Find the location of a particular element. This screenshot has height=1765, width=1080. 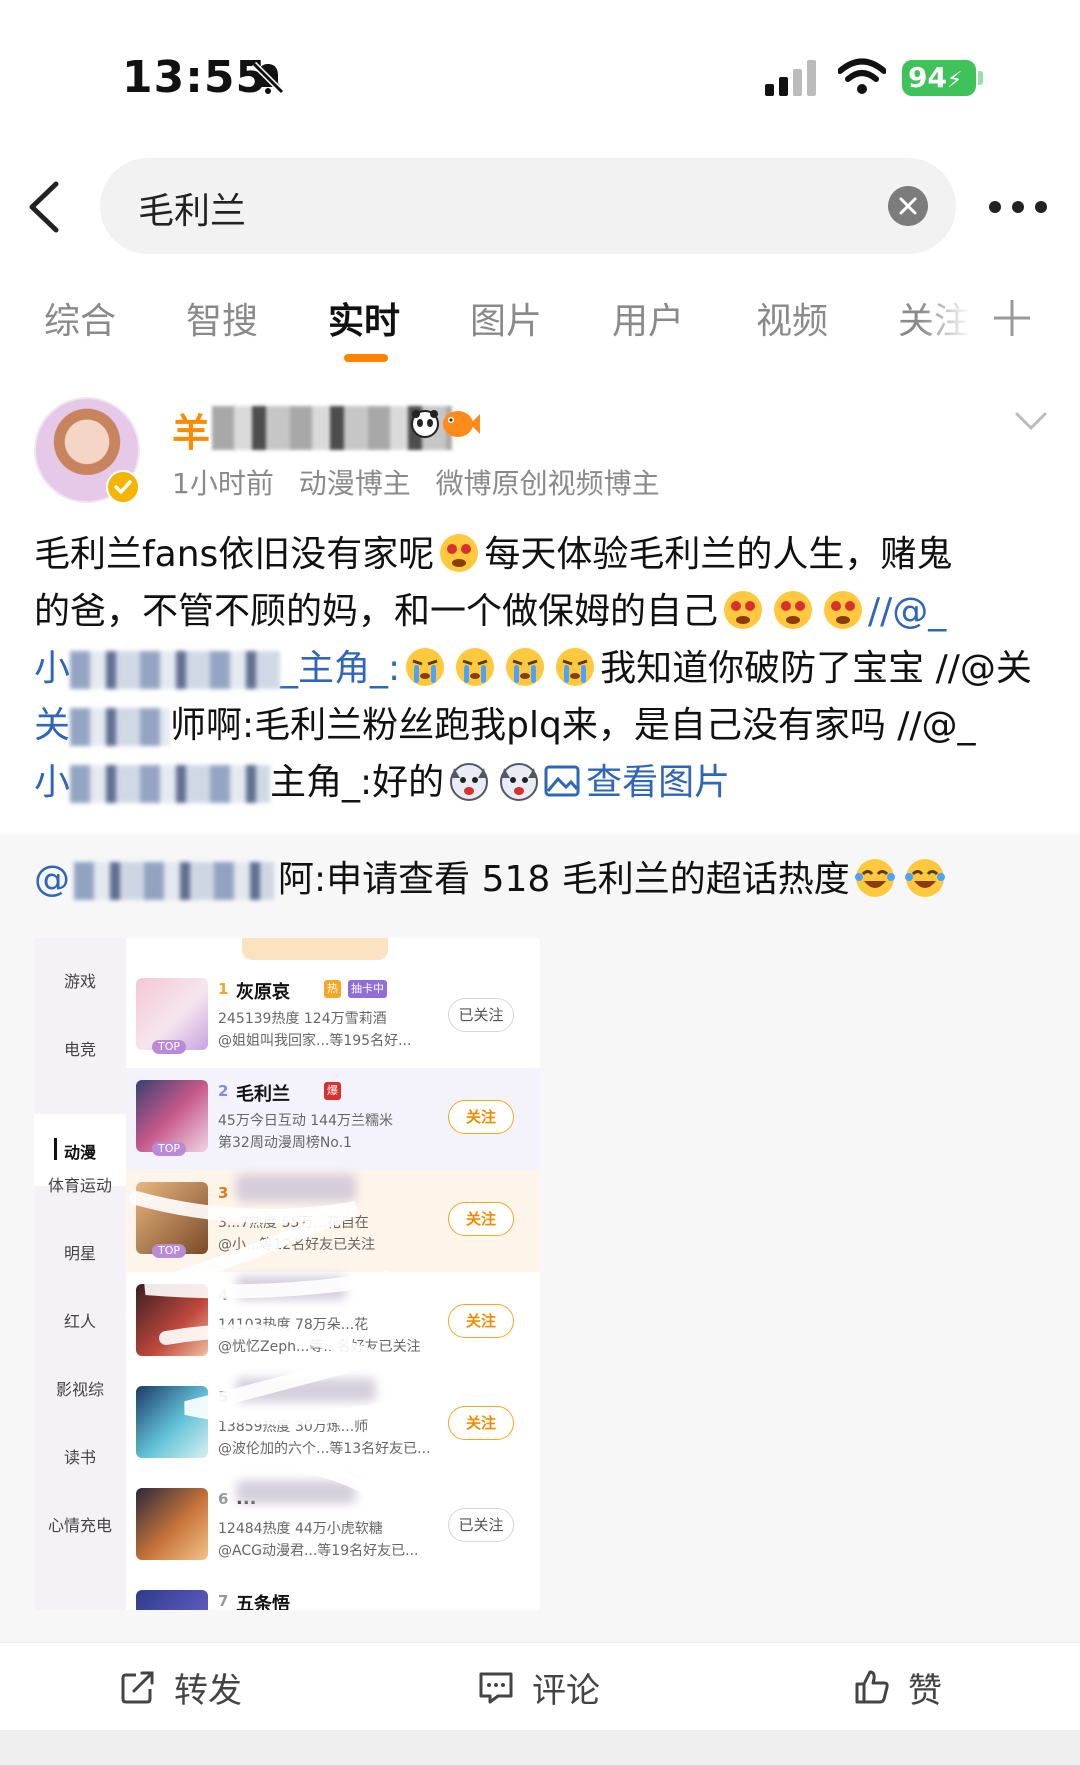

comment-icon is located at coordinates (496, 1688).